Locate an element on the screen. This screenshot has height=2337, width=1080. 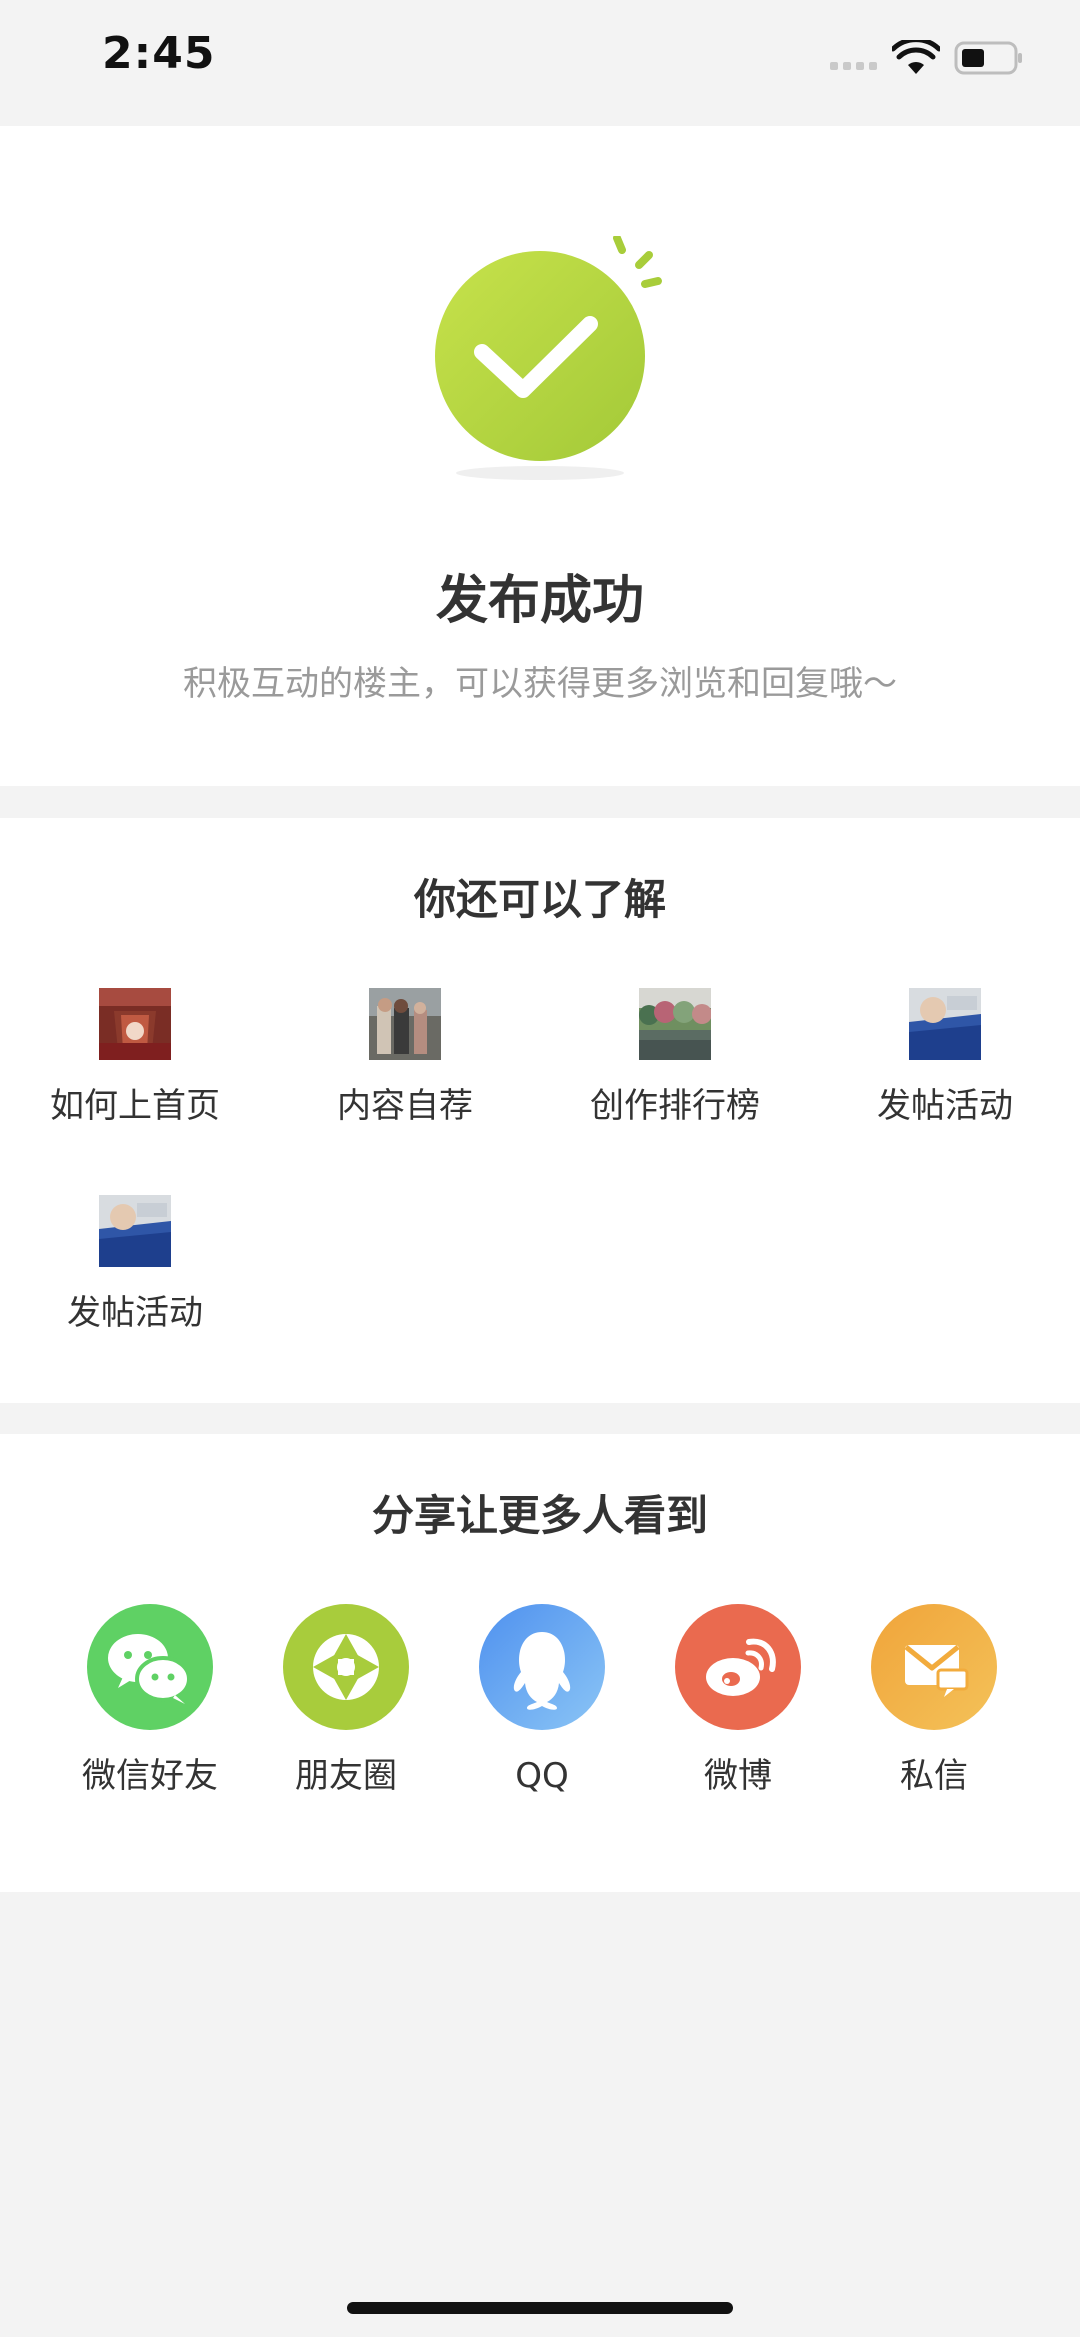
learn-item-post-activity: 发帖活动 is located at coordinates (945, 1068).